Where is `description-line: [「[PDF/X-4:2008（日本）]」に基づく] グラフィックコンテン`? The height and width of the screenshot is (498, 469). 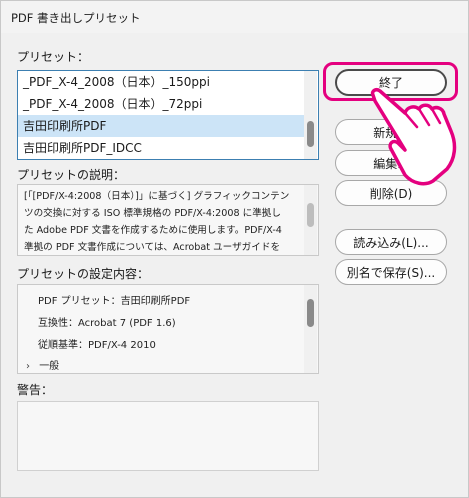
description-line: [「[PDF/X-4:2008（日本）]」に基づく] グラフィックコンテン is located at coordinates (157, 196).